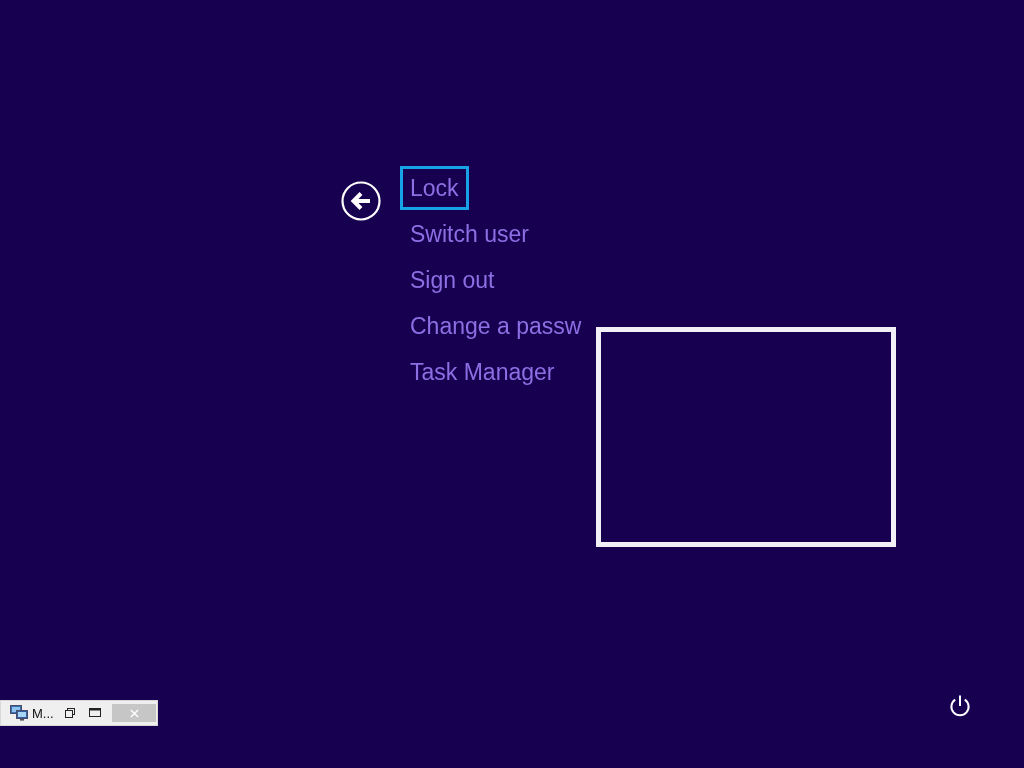 Image resolution: width=1024 pixels, height=768 pixels. I want to click on close-icon, so click(134, 713).